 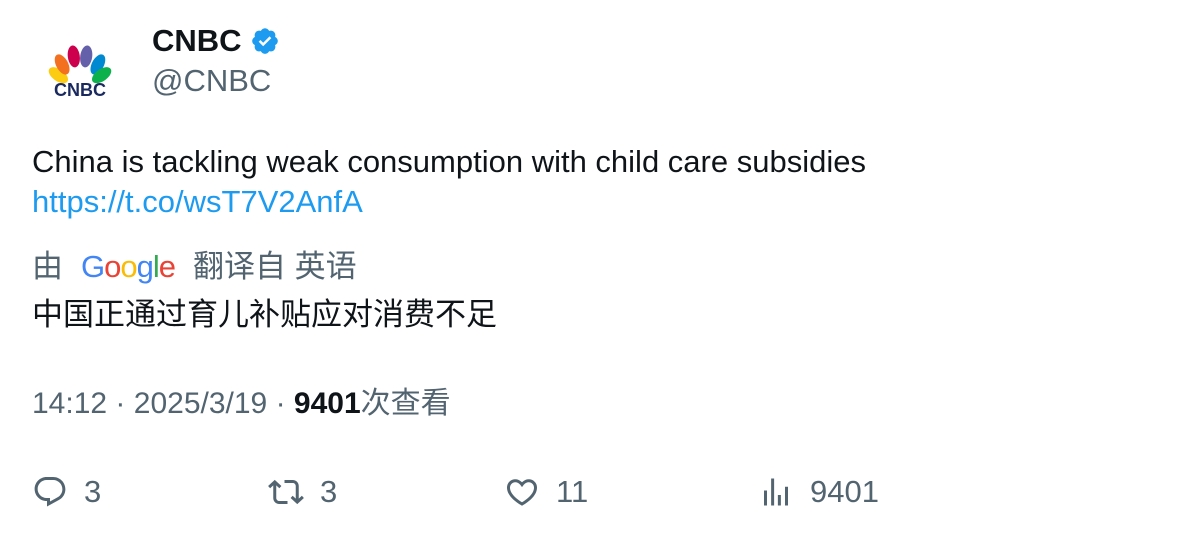 I want to click on view-count: 9401, so click(x=844, y=491).